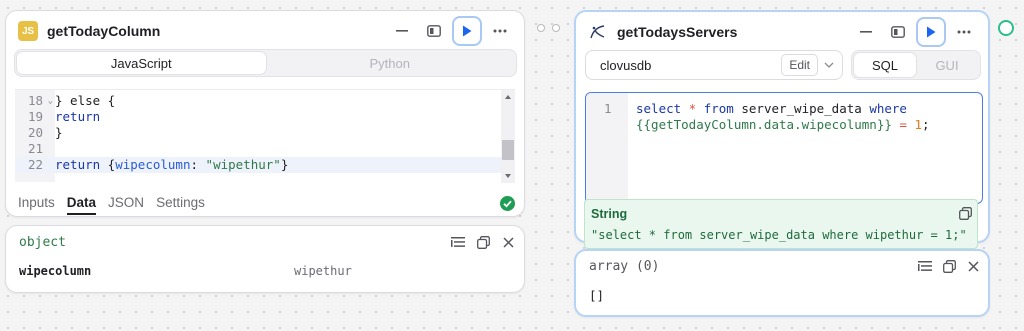  I want to click on tab-json: JSON, so click(126, 205).